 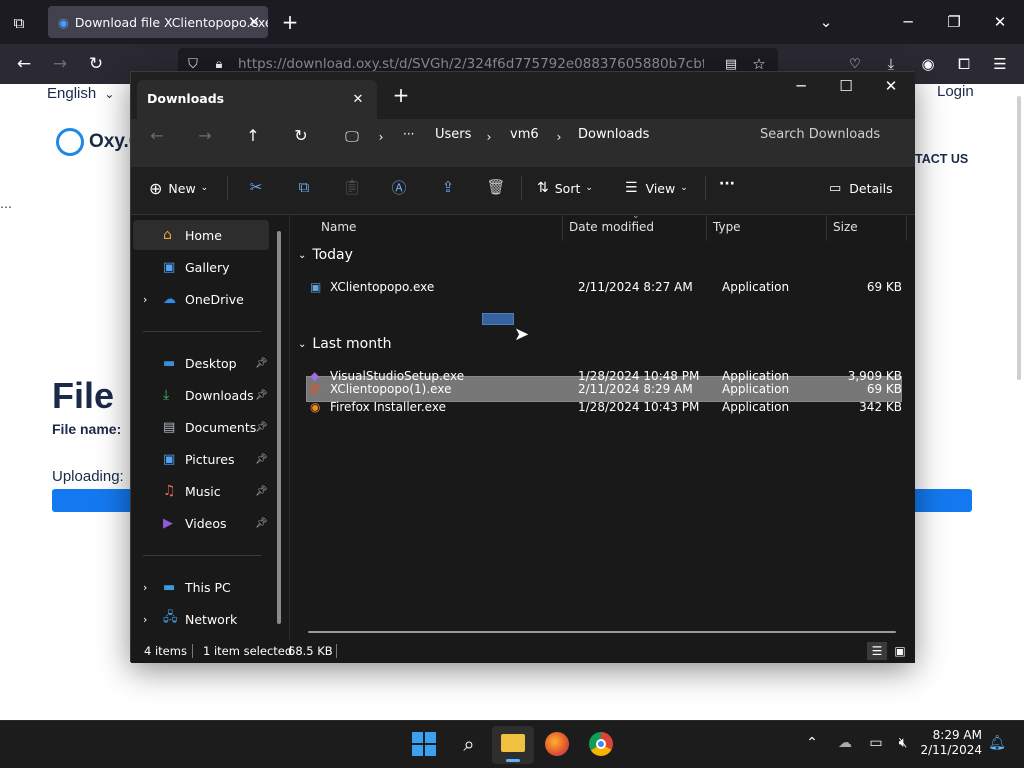 I want to click on explorer-minimize-icon: ─, so click(x=801, y=86).